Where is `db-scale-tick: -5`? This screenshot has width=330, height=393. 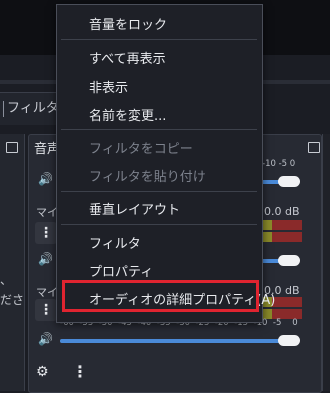
db-scale-tick: -5 is located at coordinates (277, 323).